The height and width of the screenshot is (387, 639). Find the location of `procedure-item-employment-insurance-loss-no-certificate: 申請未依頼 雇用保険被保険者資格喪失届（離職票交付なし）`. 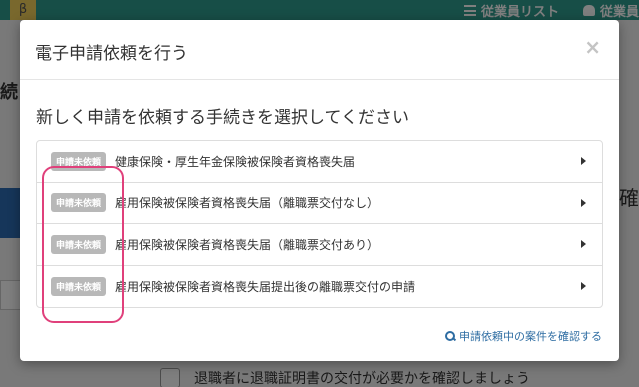

procedure-item-employment-insurance-loss-no-certificate: 申請未依頼 雇用保険被保険者資格喪失届（離職票交付なし） is located at coordinates (319, 203).